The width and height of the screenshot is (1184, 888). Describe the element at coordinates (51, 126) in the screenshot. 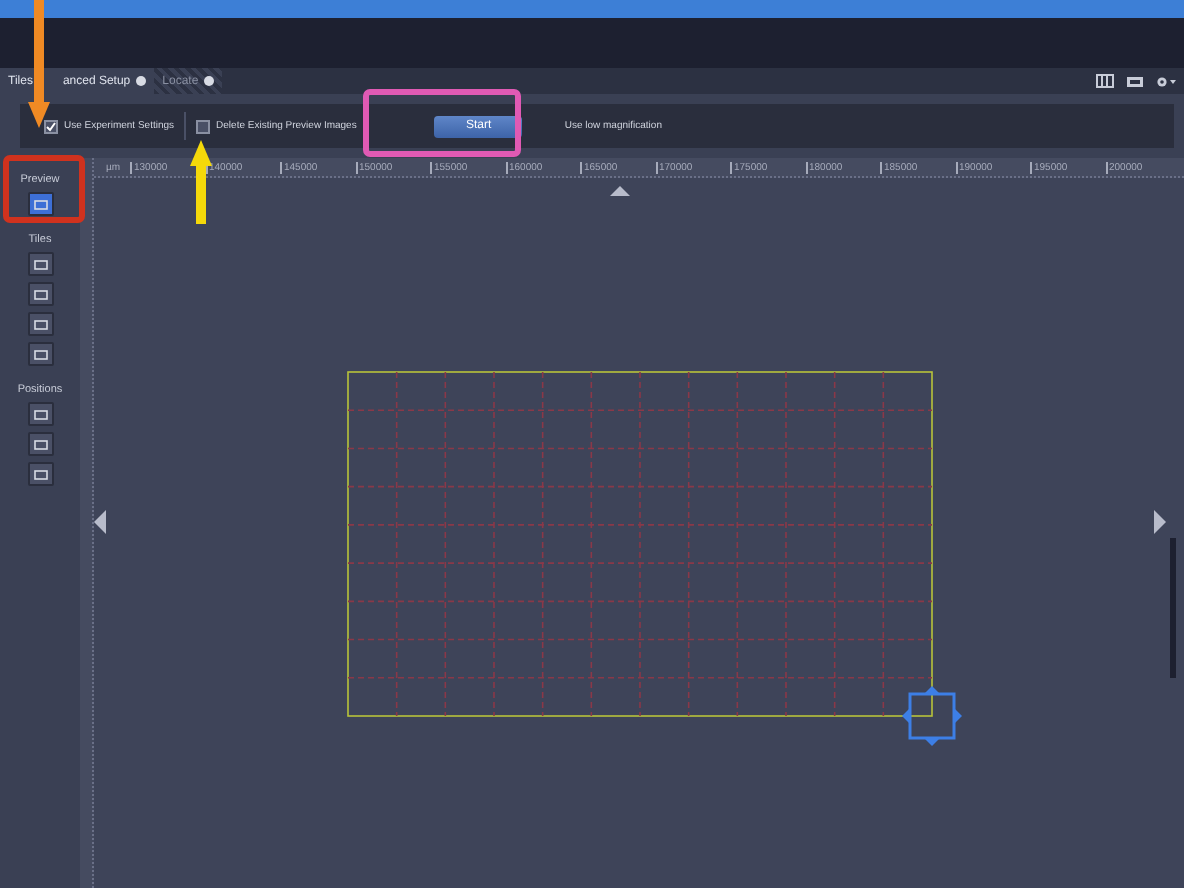

I see `check-icon` at that location.